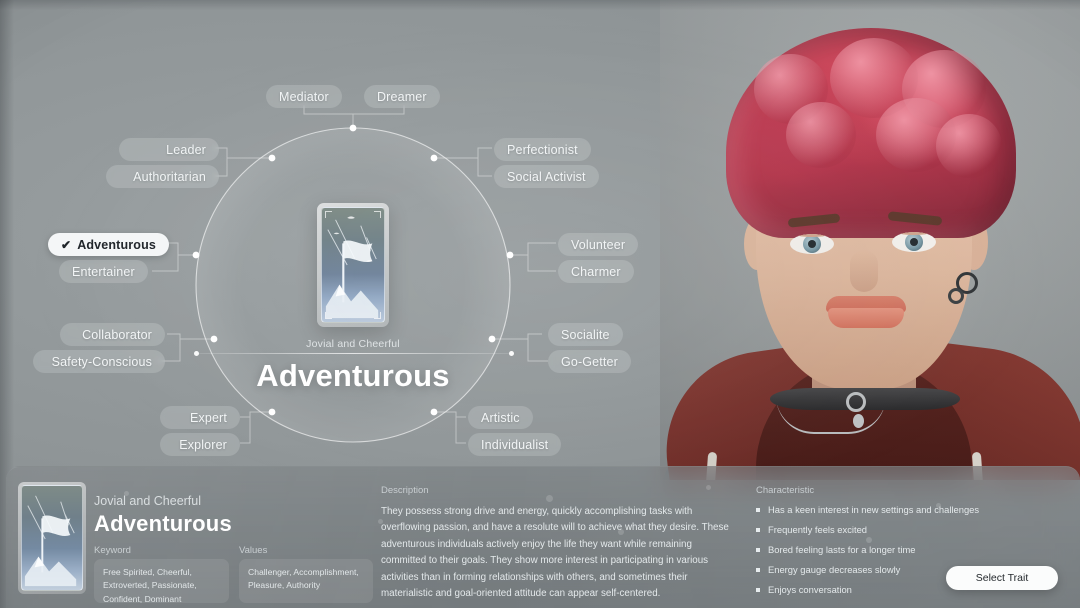 Image resolution: width=1080 pixels, height=608 pixels. What do you see at coordinates (169, 176) in the screenshot?
I see `trait-label: Authoritarian` at bounding box center [169, 176].